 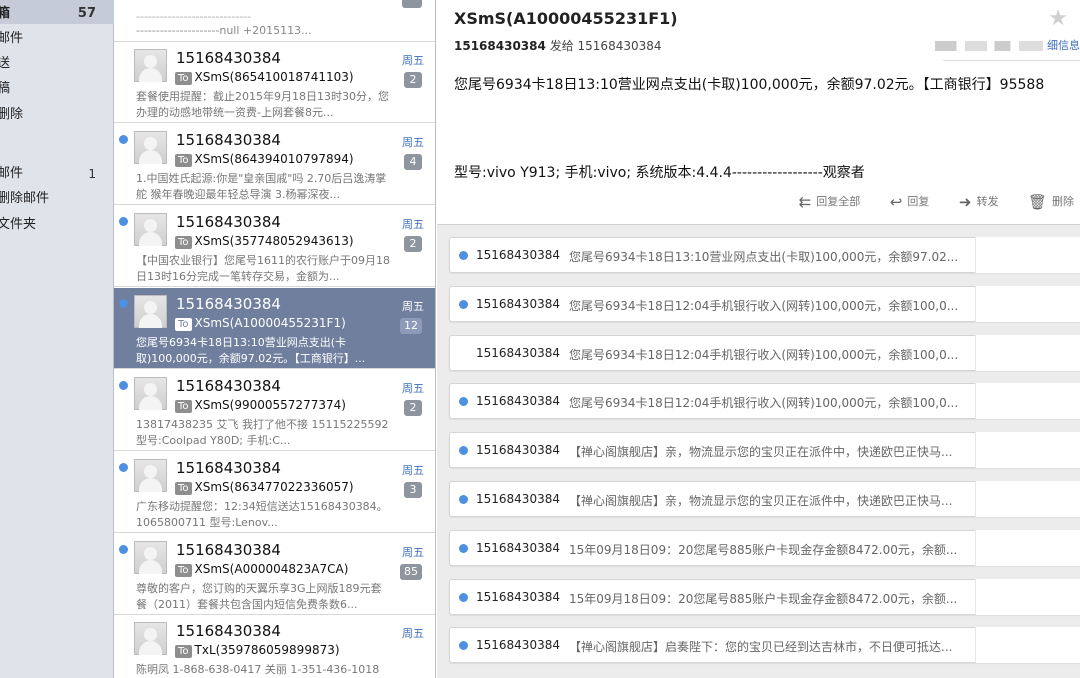 What do you see at coordinates (12, 114) in the screenshot?
I see `sidebar-item-label: 删除` at bounding box center [12, 114].